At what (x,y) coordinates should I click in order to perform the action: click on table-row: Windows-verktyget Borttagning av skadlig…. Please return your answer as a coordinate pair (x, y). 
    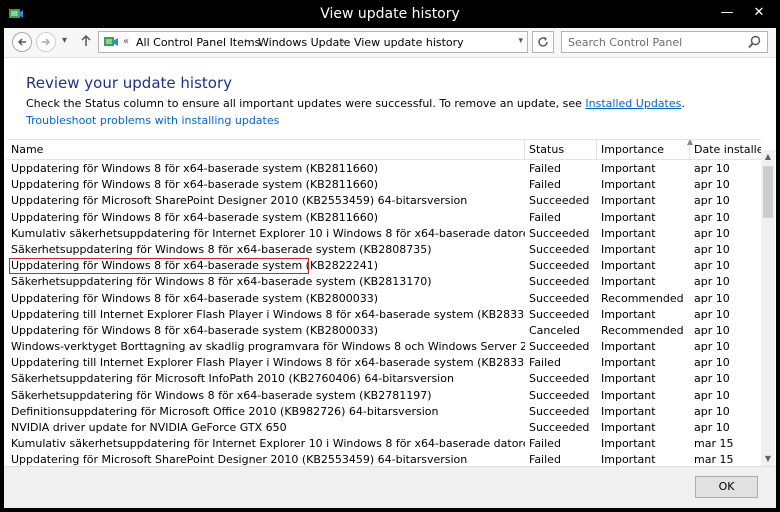
    Looking at the image, I should click on (384, 347).